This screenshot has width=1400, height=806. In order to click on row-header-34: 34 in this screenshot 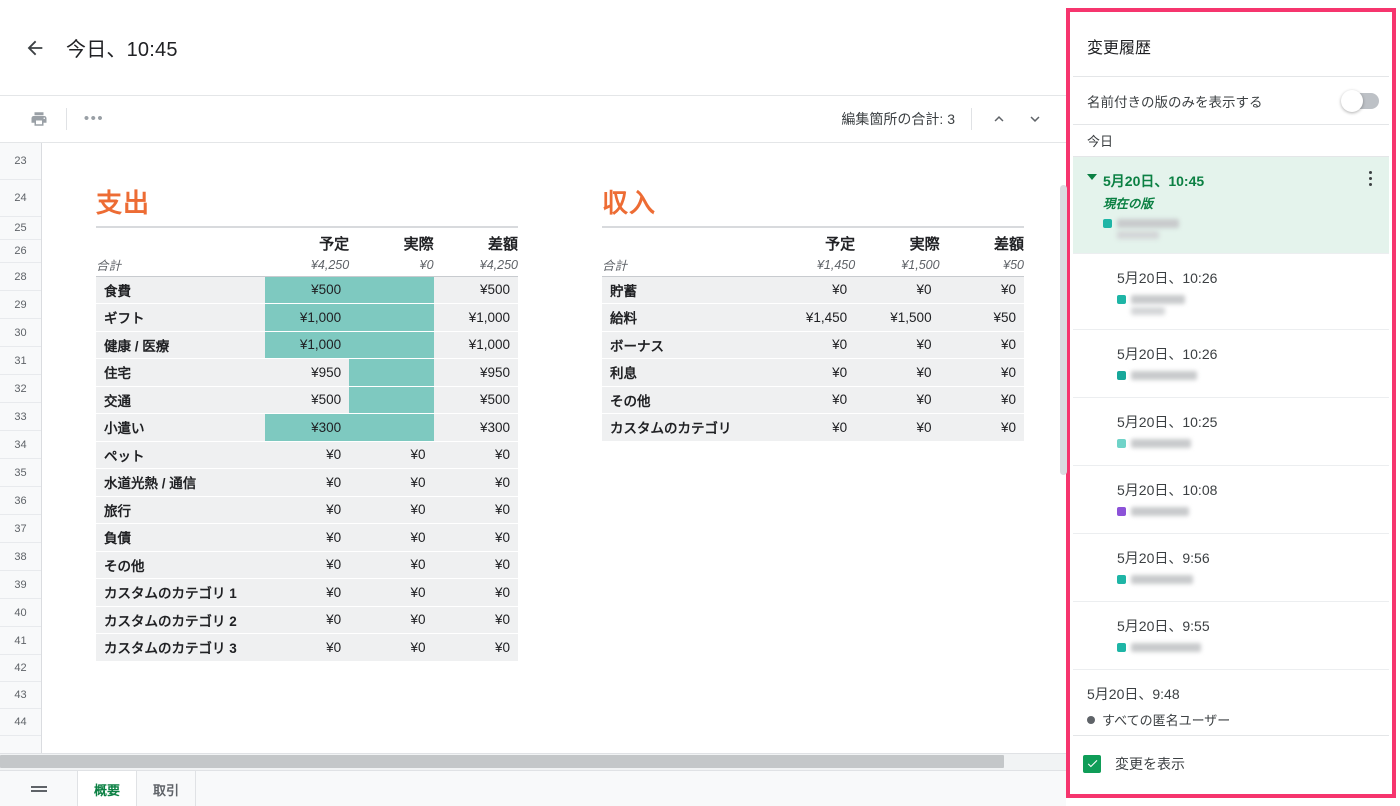, I will do `click(20, 445)`.